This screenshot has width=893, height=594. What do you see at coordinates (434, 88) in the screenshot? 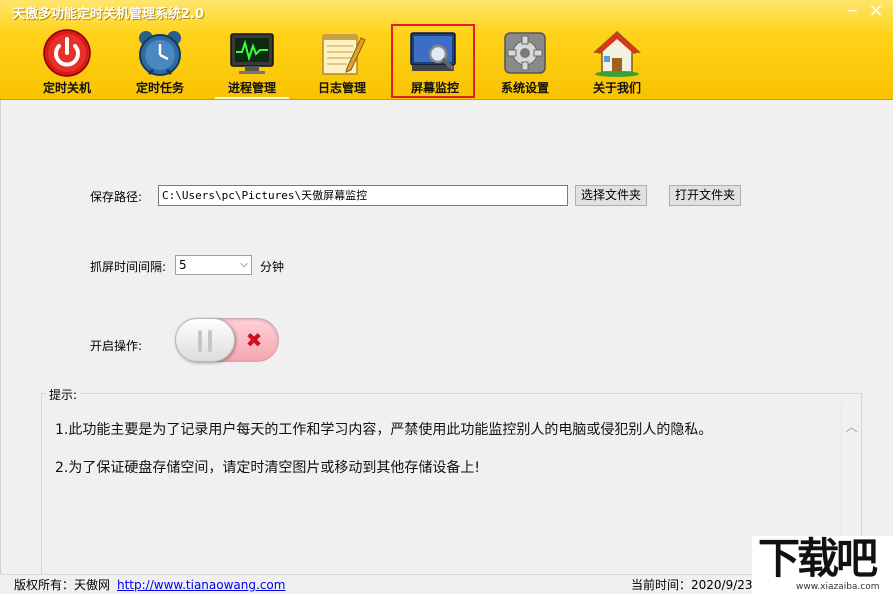
I see `toolbar-label: 屏幕监控` at bounding box center [434, 88].